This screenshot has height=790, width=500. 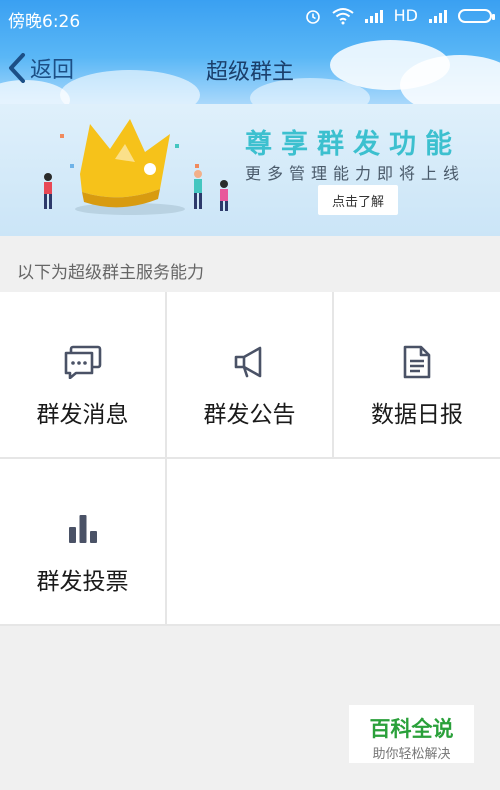 I want to click on banner-subtitle: 更多管理能力即将上线, so click(x=355, y=173).